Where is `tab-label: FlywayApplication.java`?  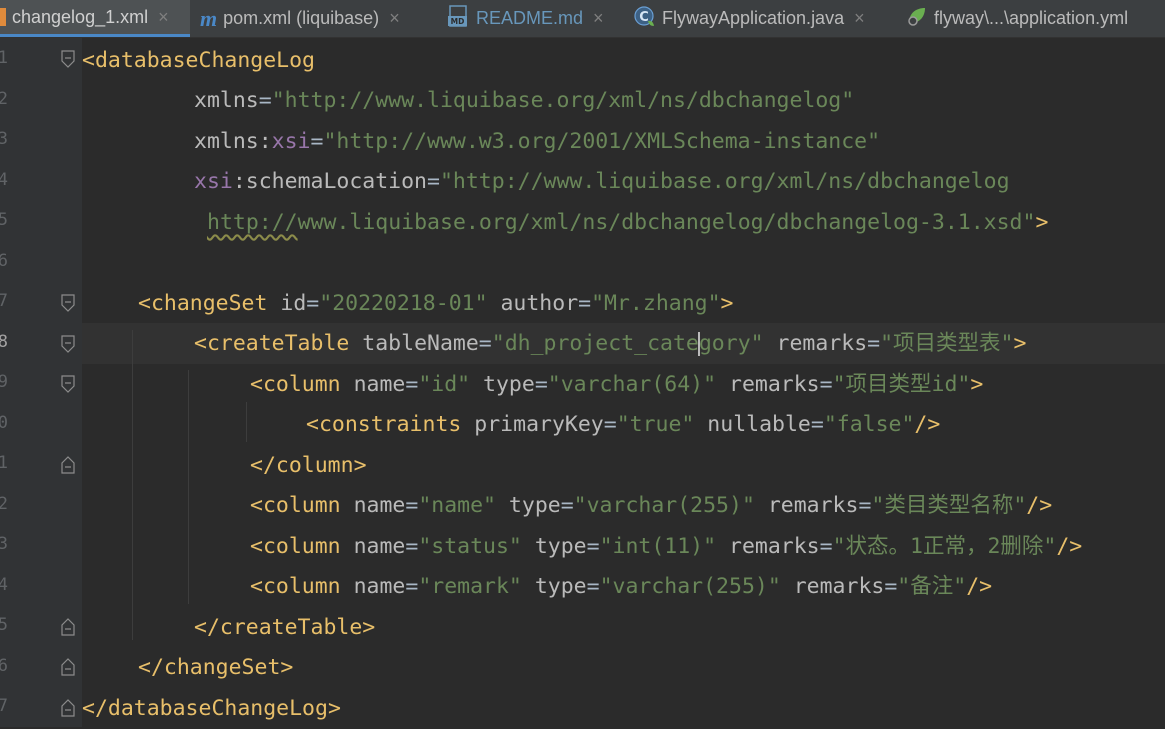 tab-label: FlywayApplication.java is located at coordinates (753, 18).